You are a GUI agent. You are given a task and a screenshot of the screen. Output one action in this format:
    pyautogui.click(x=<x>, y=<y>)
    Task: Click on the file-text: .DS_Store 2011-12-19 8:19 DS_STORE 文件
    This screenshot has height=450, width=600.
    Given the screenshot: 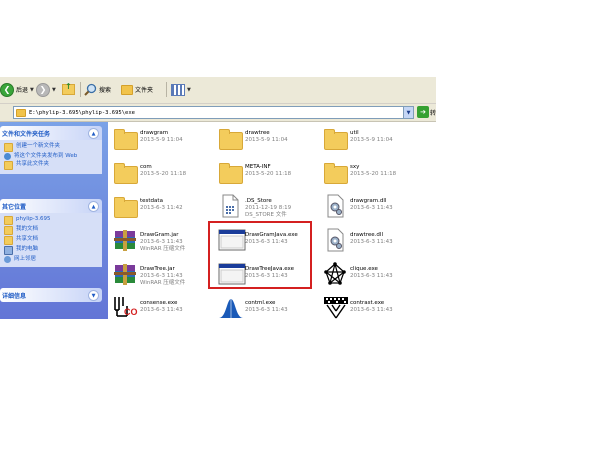 What is the action you would take?
    pyautogui.click(x=268, y=208)
    